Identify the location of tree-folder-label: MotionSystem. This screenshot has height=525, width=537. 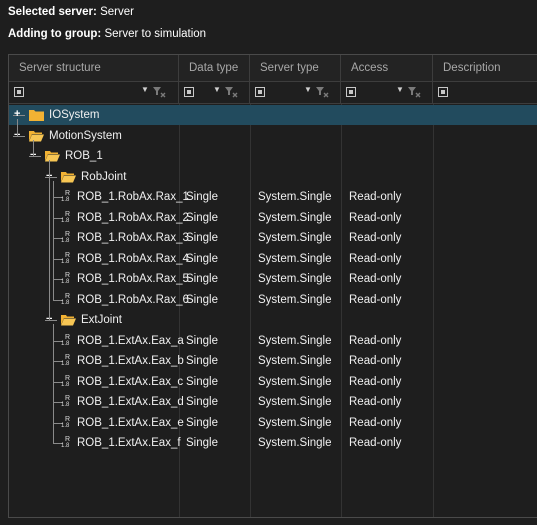
(85, 135).